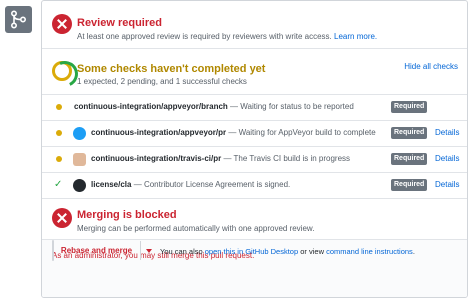 This screenshot has width=474, height=305. I want to click on check-mark-icon: ✓, so click(58, 184).